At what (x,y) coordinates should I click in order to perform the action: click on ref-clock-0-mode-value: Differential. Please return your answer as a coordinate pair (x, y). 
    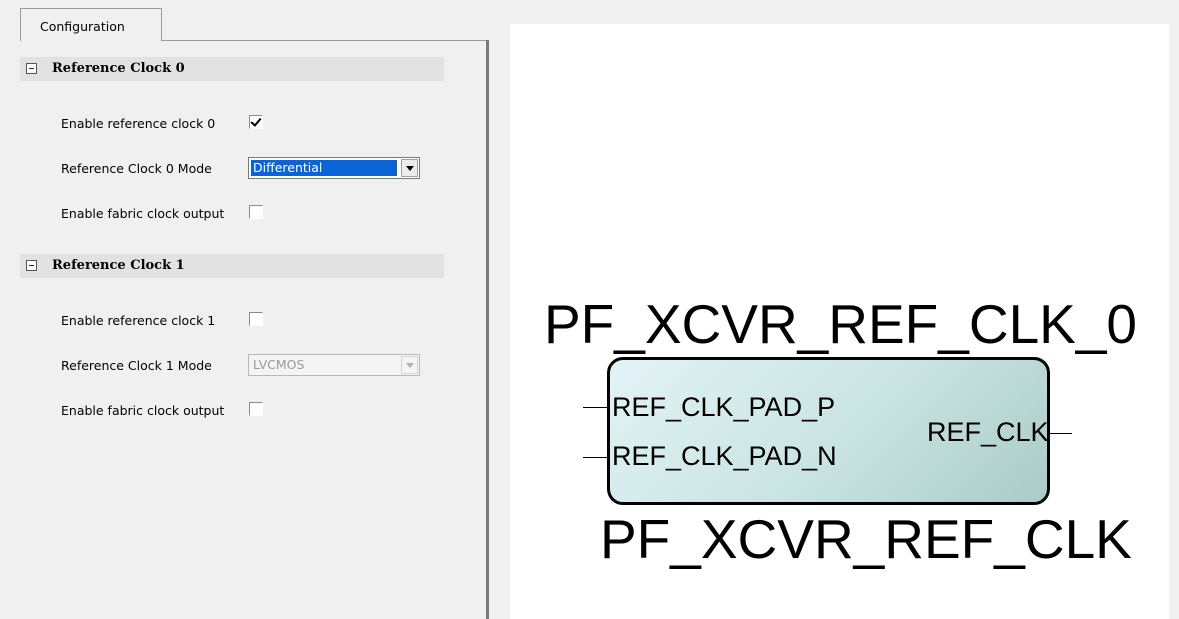
    Looking at the image, I should click on (324, 168).